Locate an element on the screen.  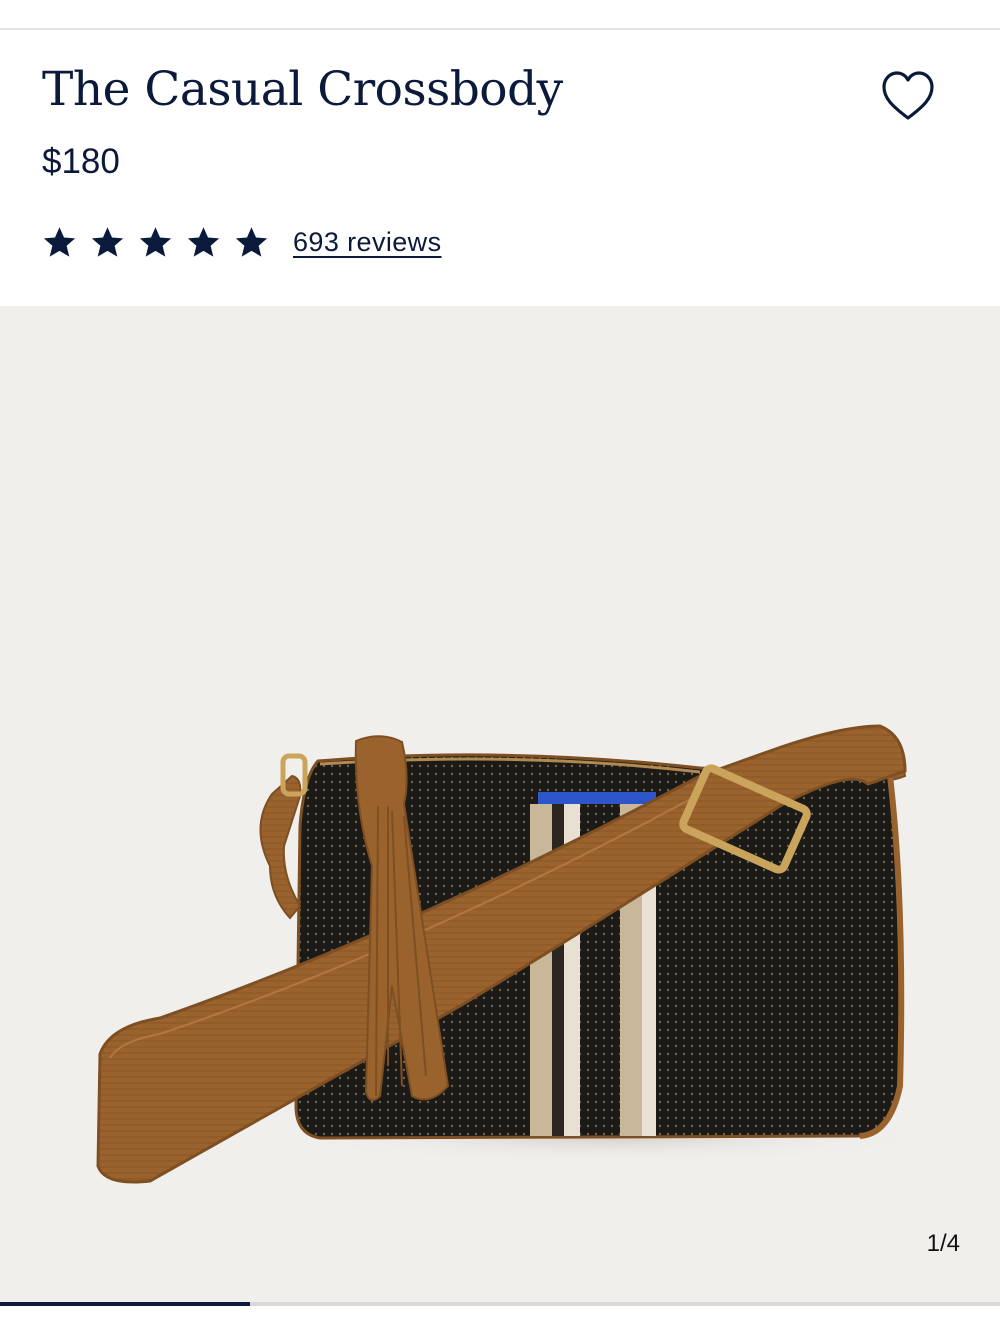
gallery-progress-bar is located at coordinates (500, 1304).